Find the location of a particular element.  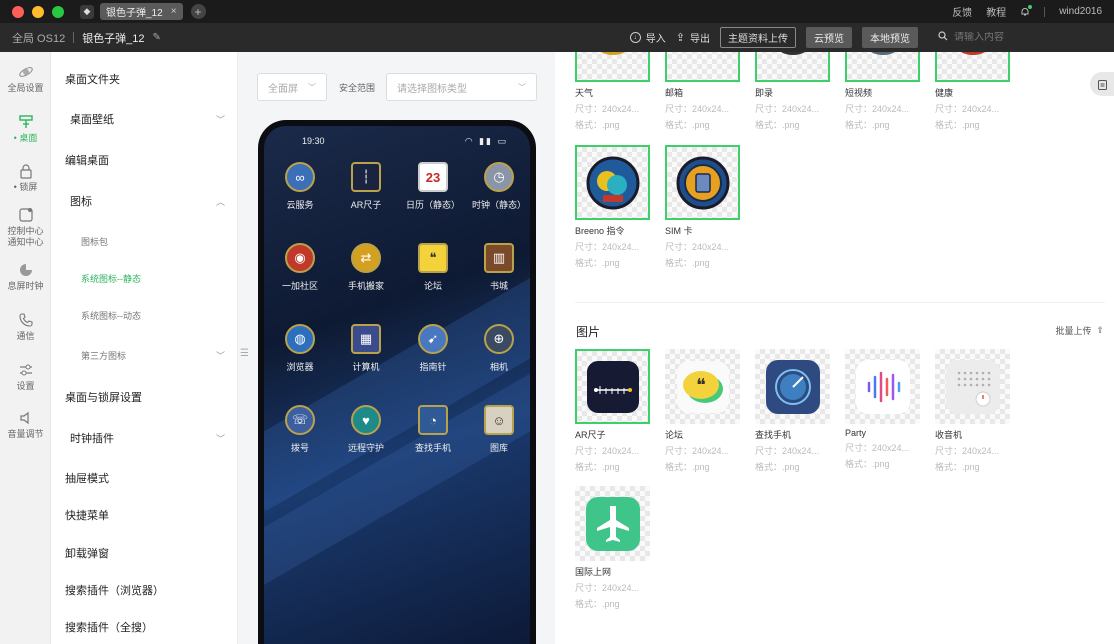

menu-shortcut-menu: 快捷菜单 is located at coordinates (149, 515).